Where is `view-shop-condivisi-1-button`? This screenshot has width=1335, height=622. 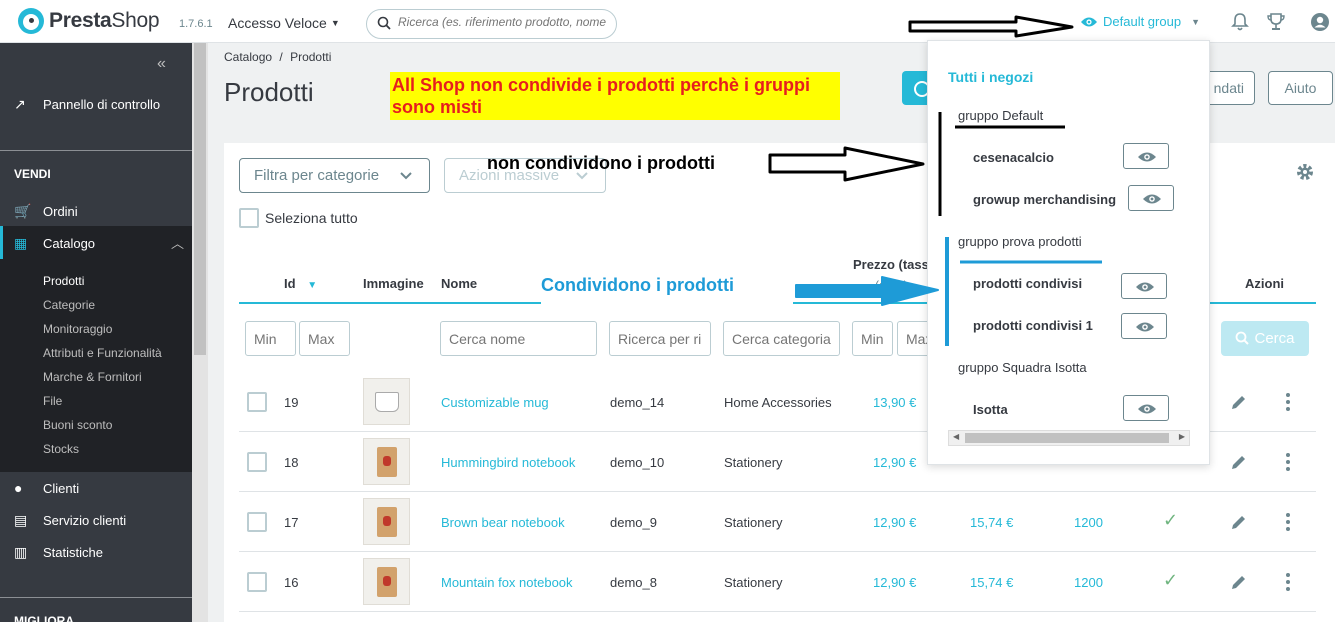
view-shop-condivisi-1-button is located at coordinates (1144, 326).